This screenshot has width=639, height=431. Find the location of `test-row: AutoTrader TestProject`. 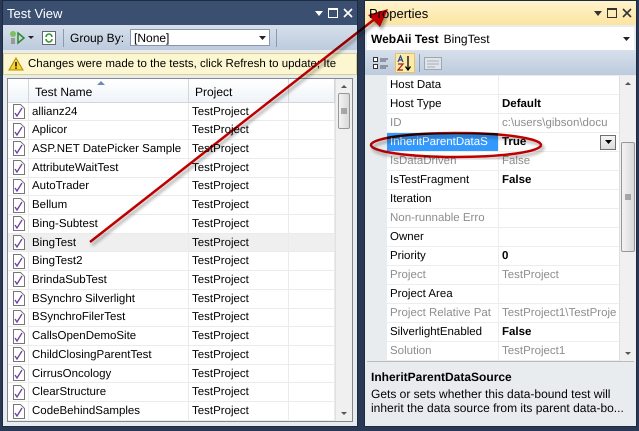

test-row: AutoTrader TestProject is located at coordinates (171, 187).